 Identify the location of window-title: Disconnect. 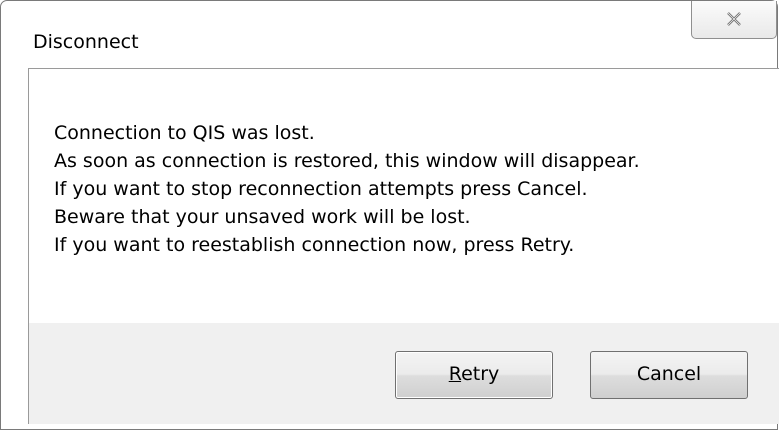
(86, 42).